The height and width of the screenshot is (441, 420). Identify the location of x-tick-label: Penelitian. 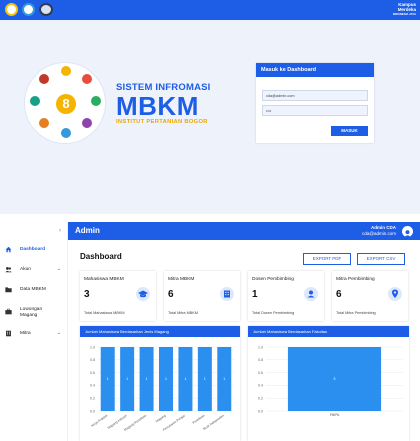
(199, 418).